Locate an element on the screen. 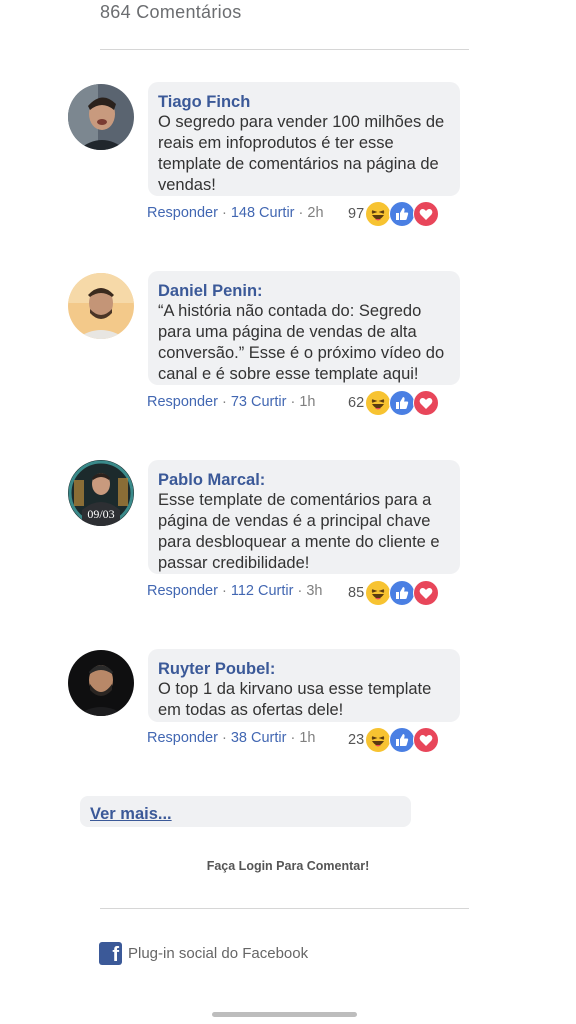  comment-author: Ruyter Poubel: is located at coordinates (304, 669).